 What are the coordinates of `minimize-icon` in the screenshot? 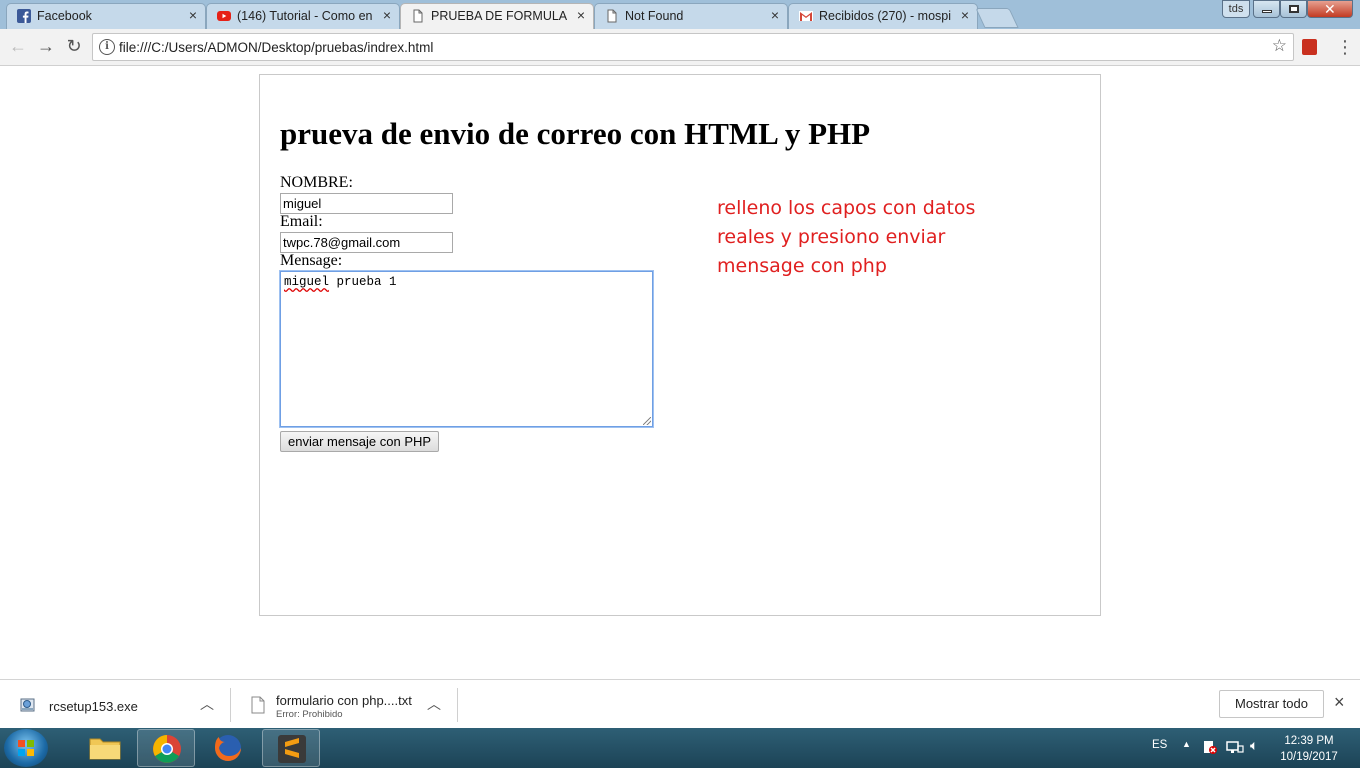 It's located at (1267, 11).